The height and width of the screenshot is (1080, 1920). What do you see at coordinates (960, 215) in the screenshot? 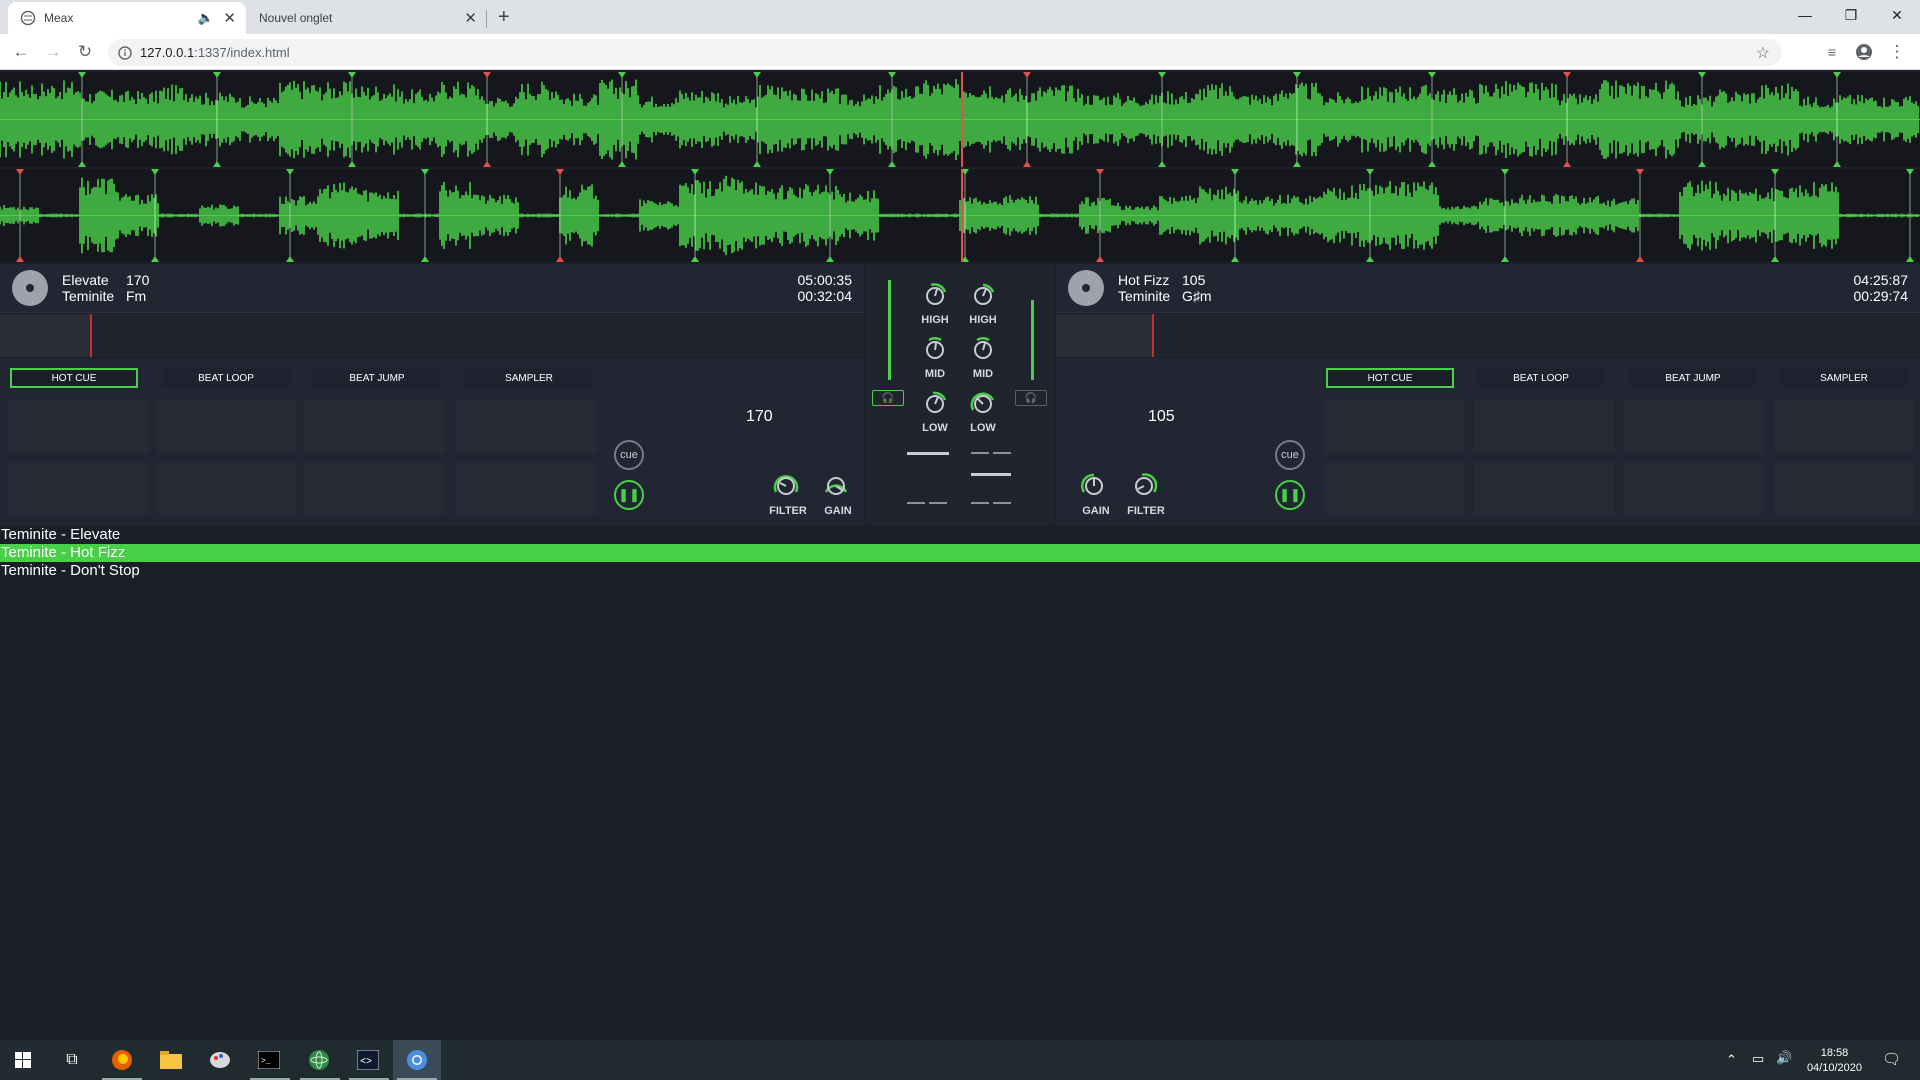
I see `waveform-deck-b` at bounding box center [960, 215].